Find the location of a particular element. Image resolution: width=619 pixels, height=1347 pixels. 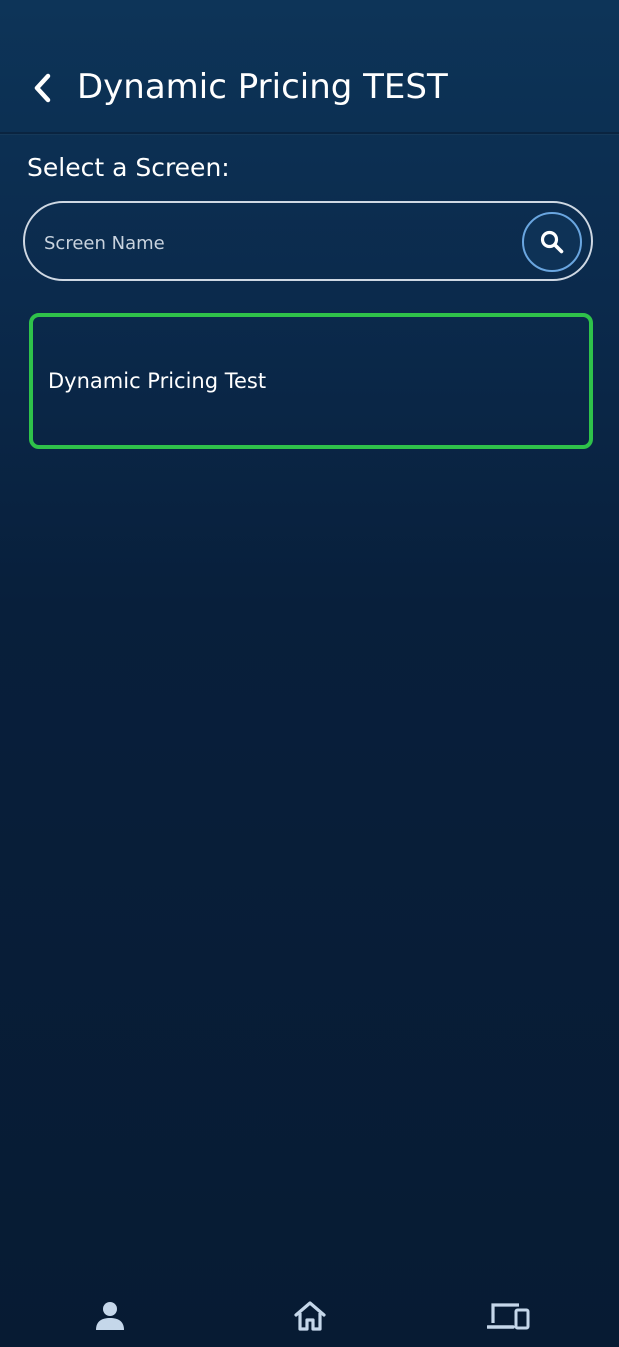

bottom-nav is located at coordinates (309, 1313).